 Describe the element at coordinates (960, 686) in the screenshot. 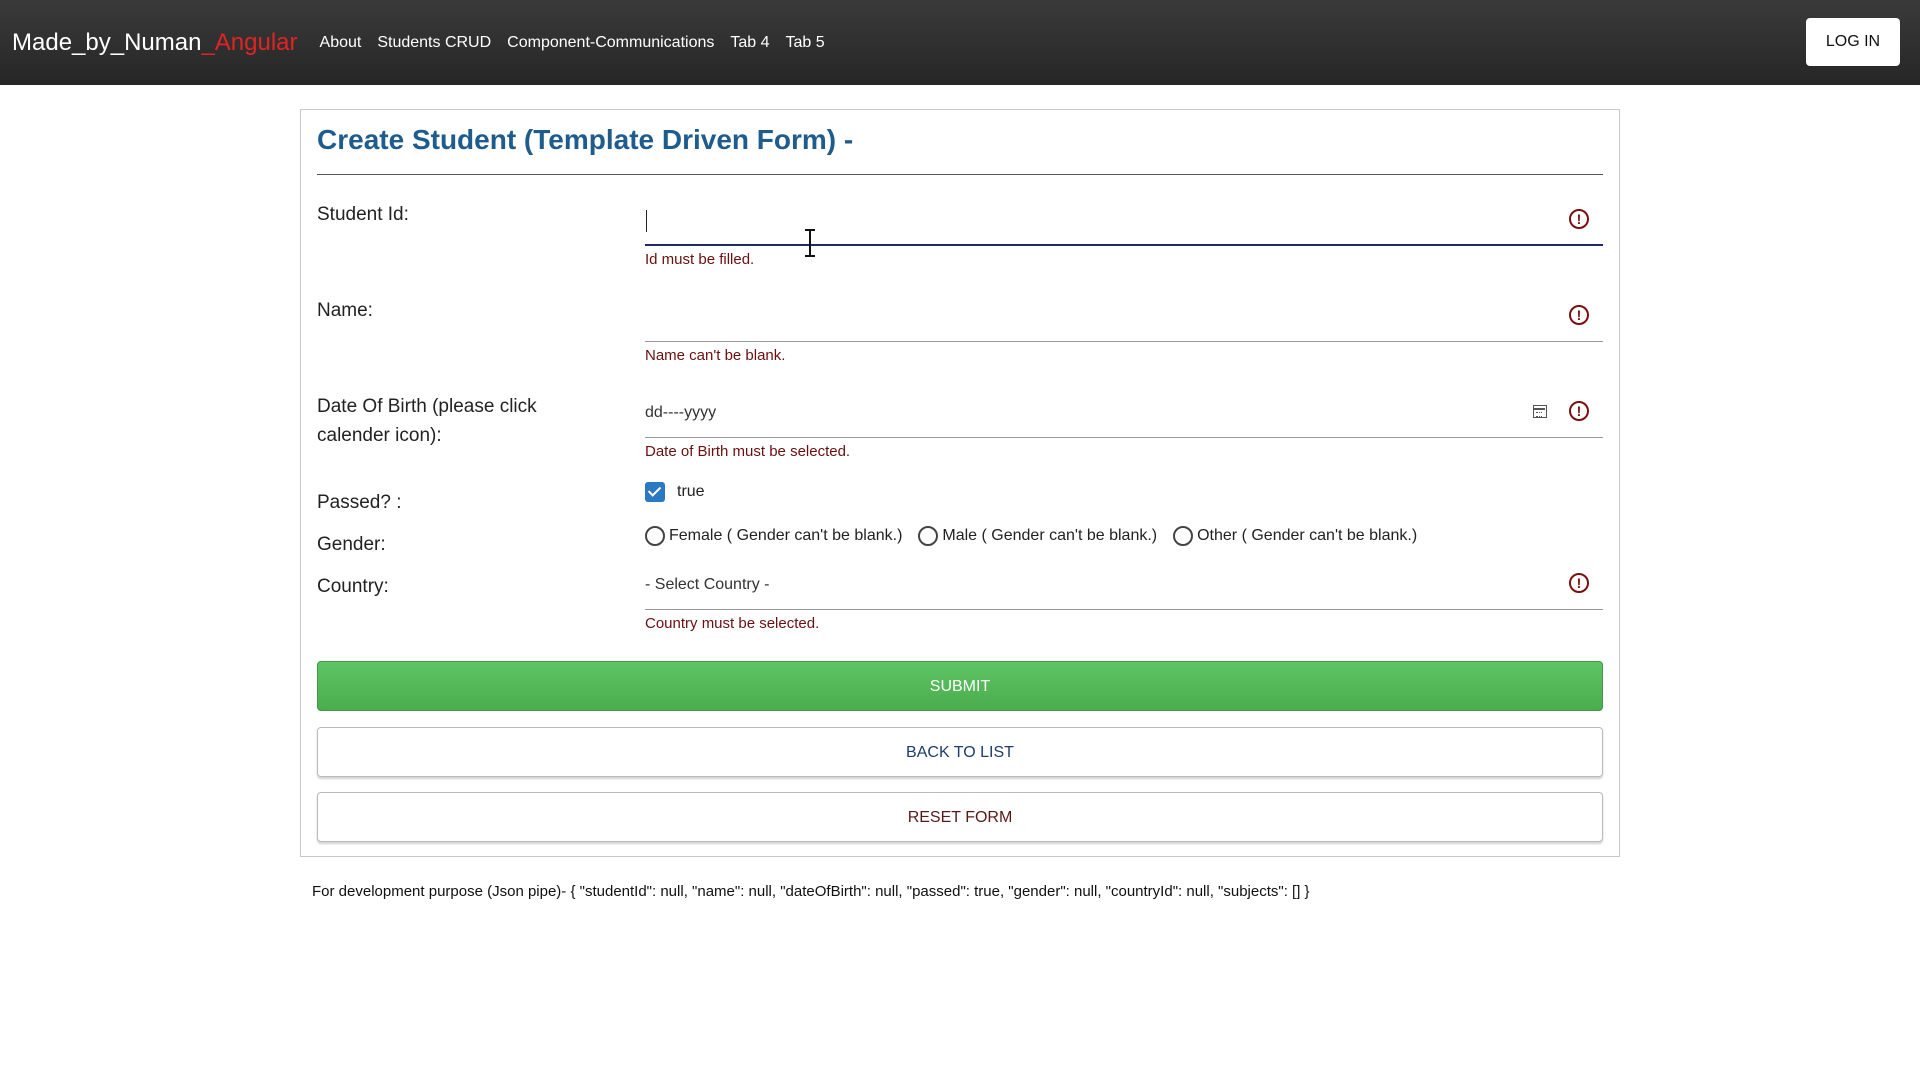

I see `submit-button: SUBMIT` at that location.